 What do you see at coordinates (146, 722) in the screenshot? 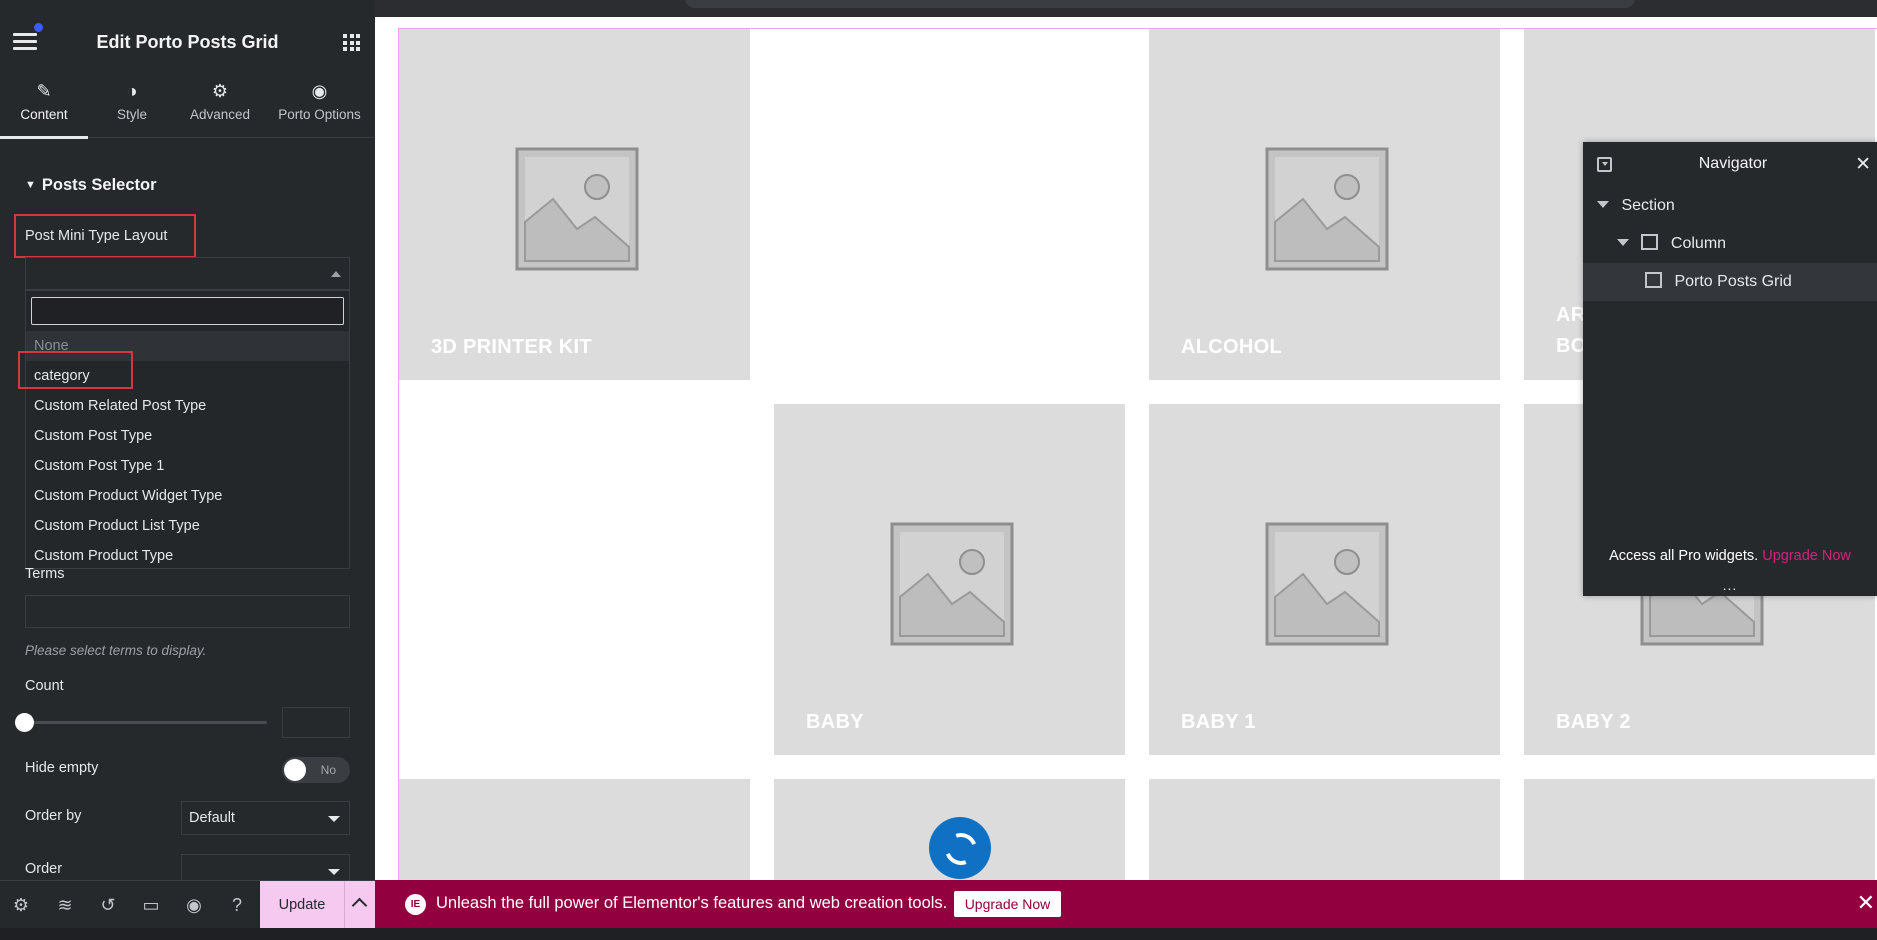
I see `count-slider-track` at bounding box center [146, 722].